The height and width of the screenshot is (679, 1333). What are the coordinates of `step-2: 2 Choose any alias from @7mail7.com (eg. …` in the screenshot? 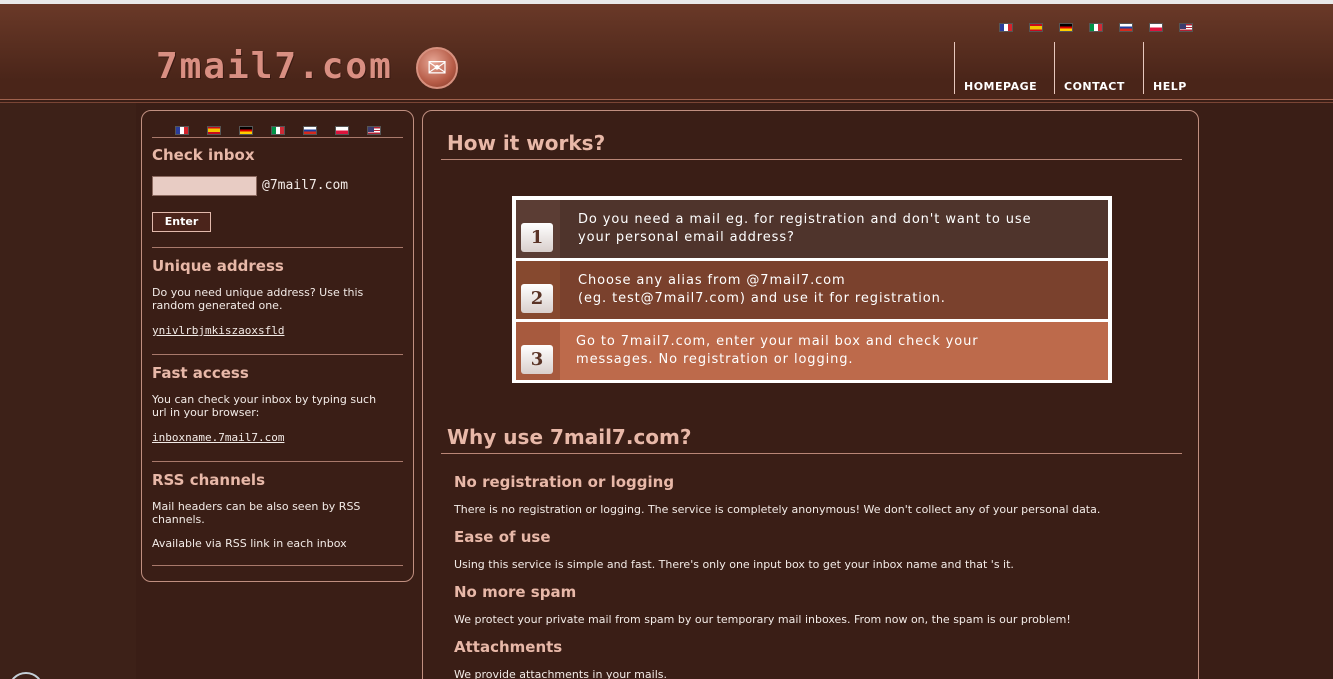 It's located at (812, 290).